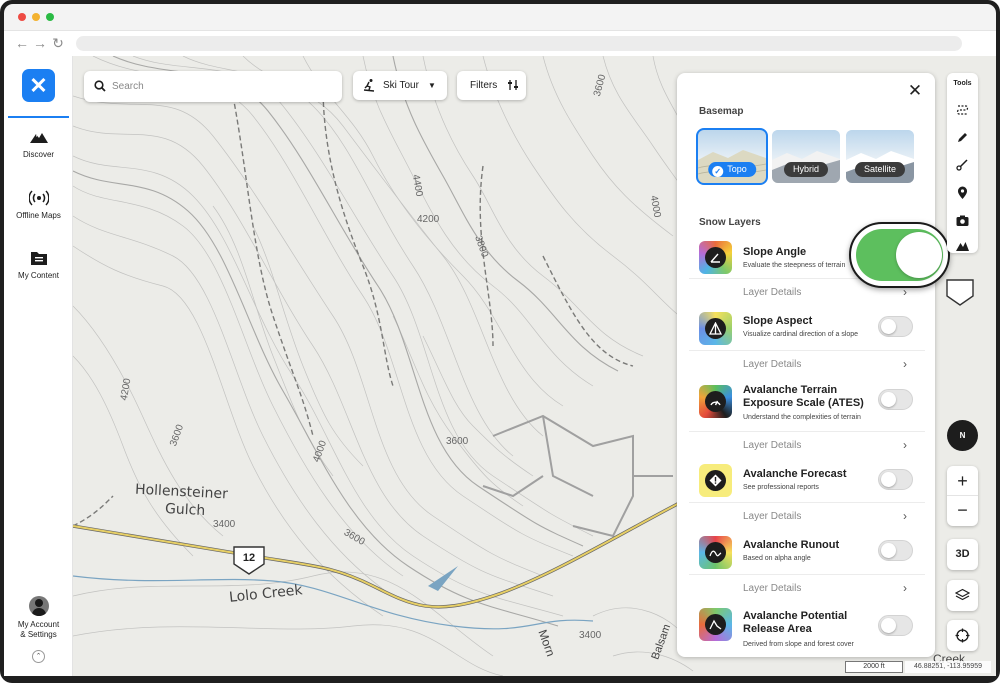  I want to click on runout-thumbnail, so click(715, 552).